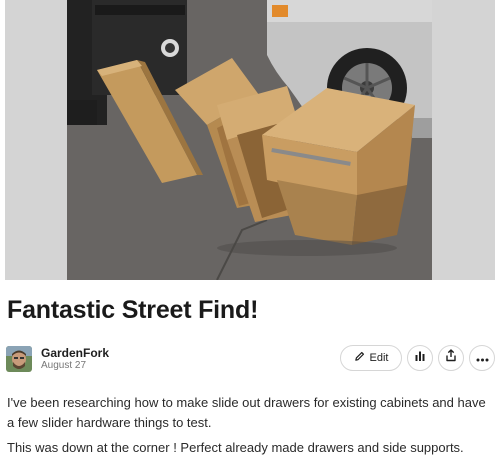 Image resolution: width=500 pixels, height=468 pixels. I want to click on edit-button-label: Edit, so click(379, 358).